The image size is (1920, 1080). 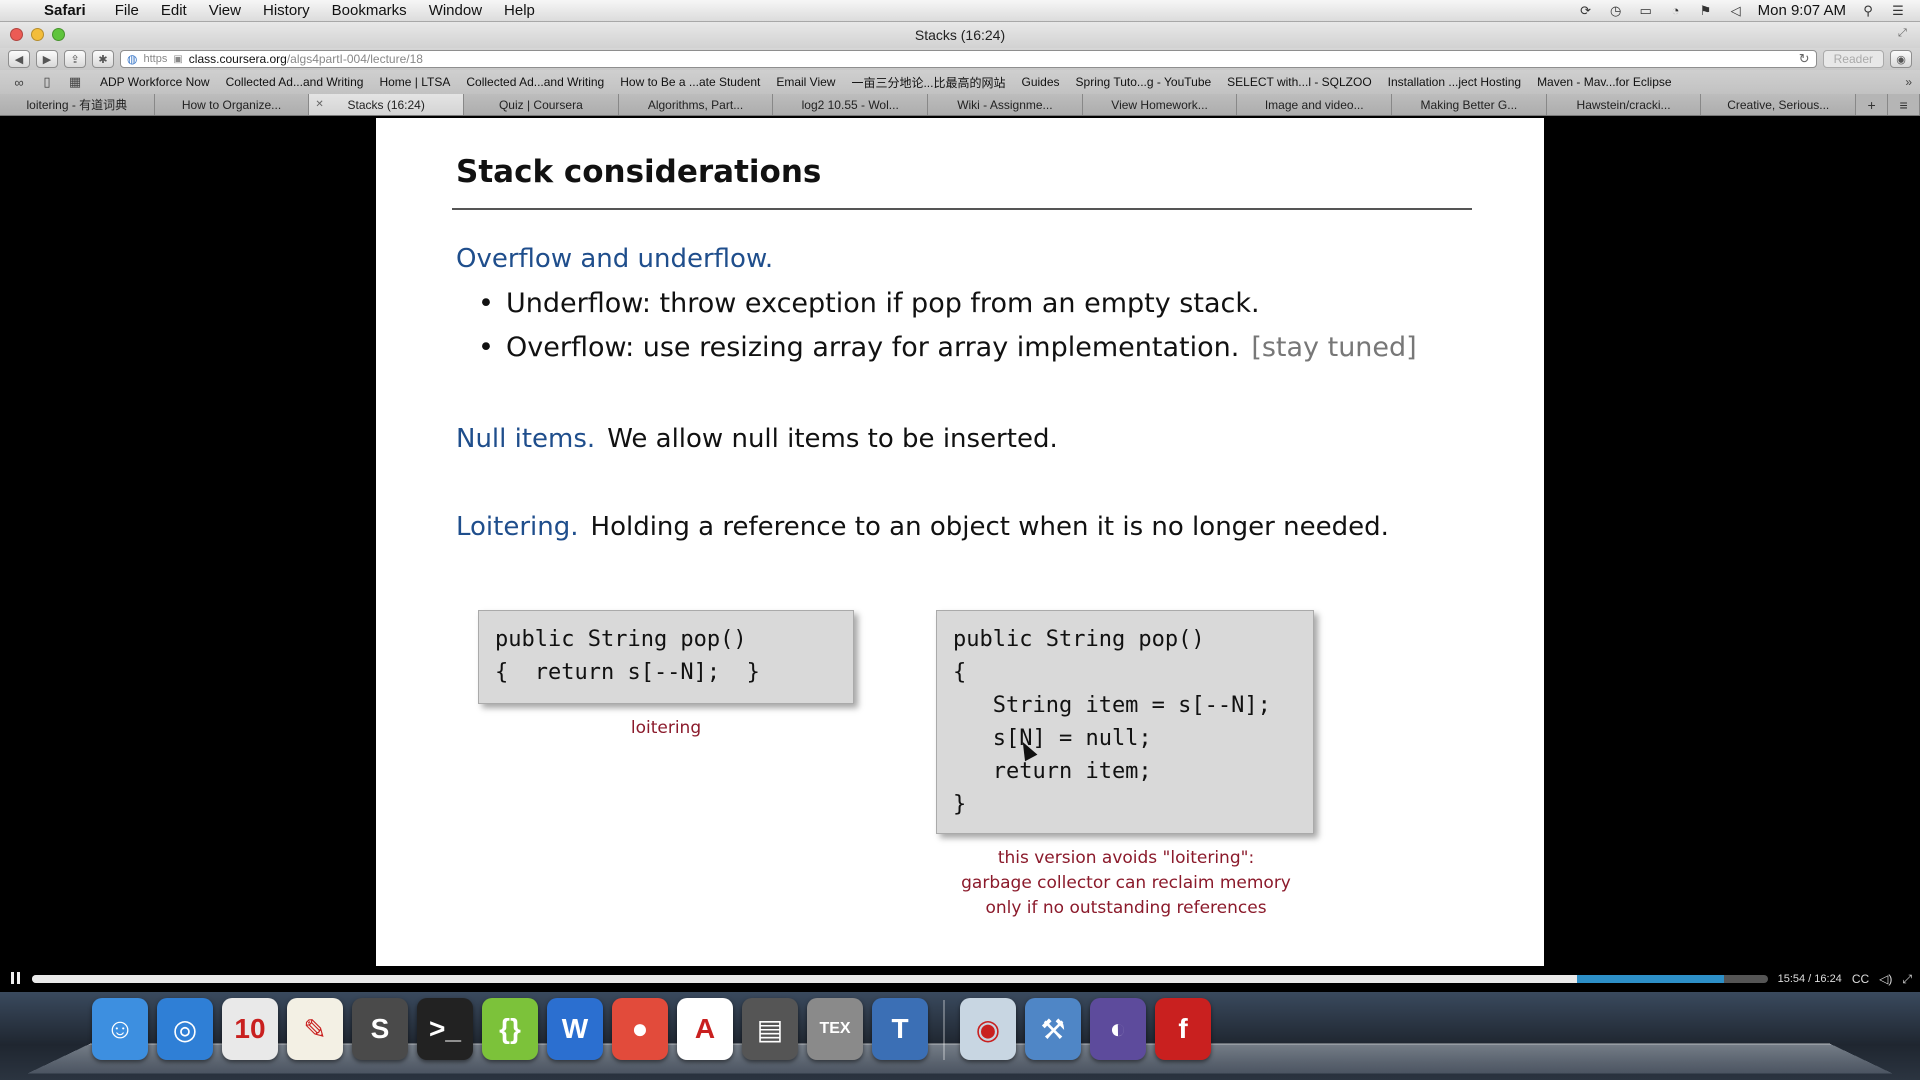 What do you see at coordinates (1885, 979) in the screenshot?
I see `volume-icon: ◁)` at bounding box center [1885, 979].